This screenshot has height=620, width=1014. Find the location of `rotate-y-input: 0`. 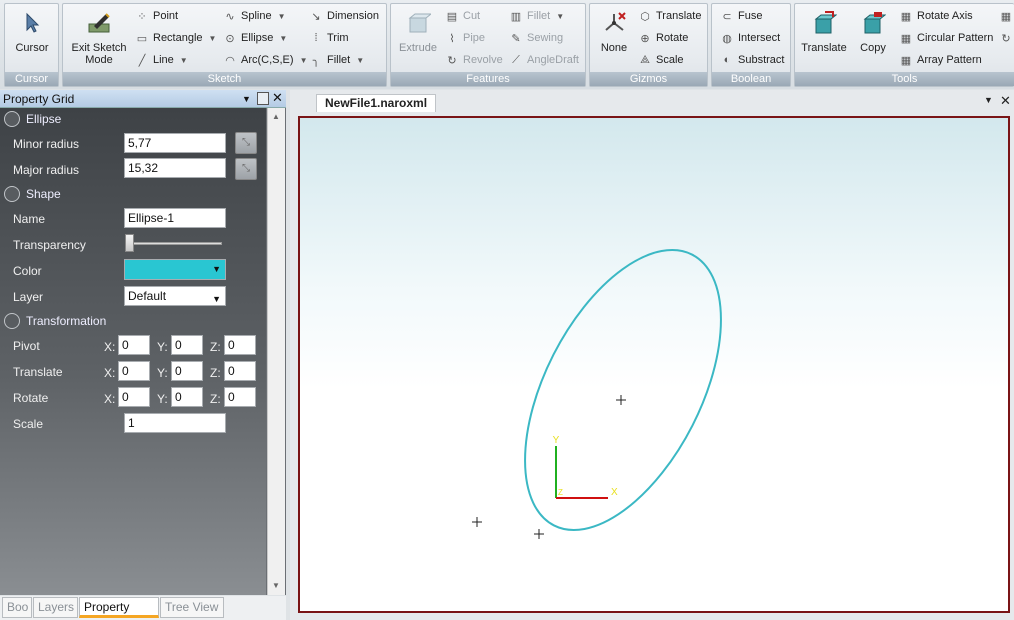

rotate-y-input: 0 is located at coordinates (187, 397).